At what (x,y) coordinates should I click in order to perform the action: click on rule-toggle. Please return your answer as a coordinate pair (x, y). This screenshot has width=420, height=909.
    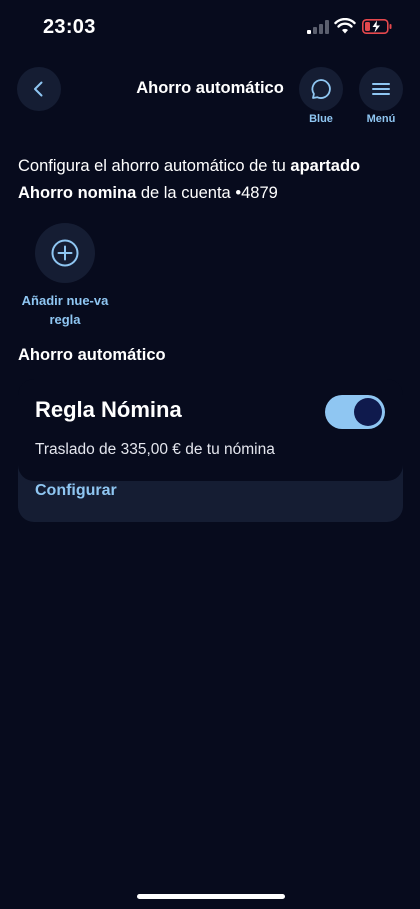
    Looking at the image, I should click on (355, 412).